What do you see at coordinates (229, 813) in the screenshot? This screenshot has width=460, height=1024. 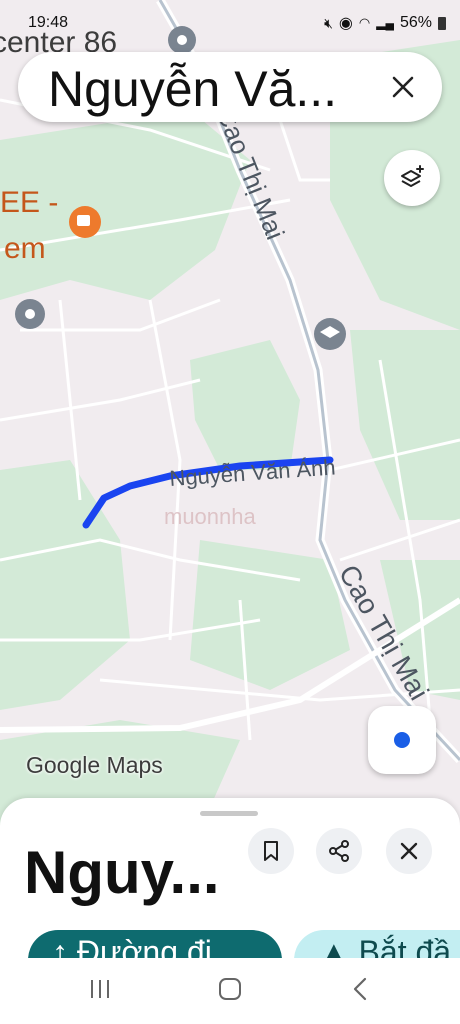 I see `sheet-drag-handle` at bounding box center [229, 813].